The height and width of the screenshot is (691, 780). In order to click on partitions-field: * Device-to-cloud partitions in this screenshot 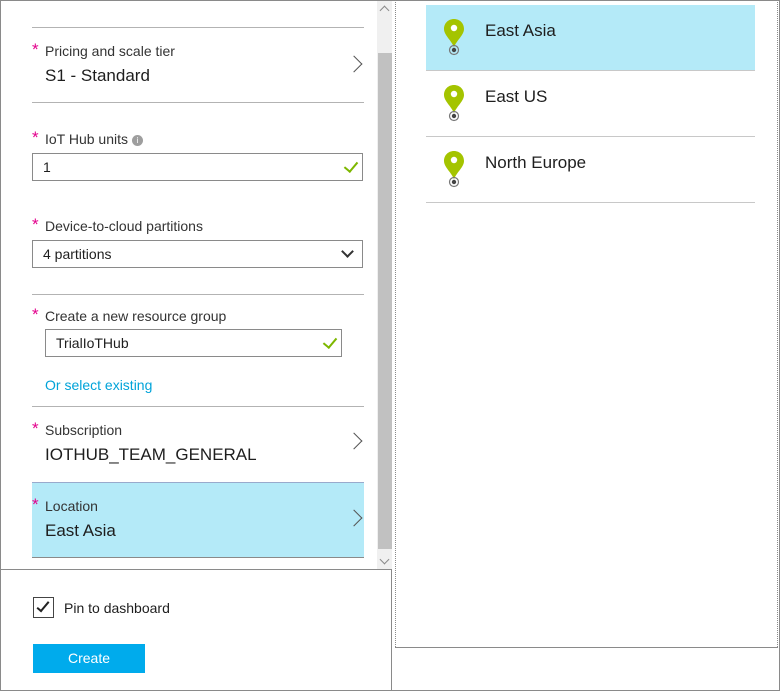, I will do `click(198, 226)`.